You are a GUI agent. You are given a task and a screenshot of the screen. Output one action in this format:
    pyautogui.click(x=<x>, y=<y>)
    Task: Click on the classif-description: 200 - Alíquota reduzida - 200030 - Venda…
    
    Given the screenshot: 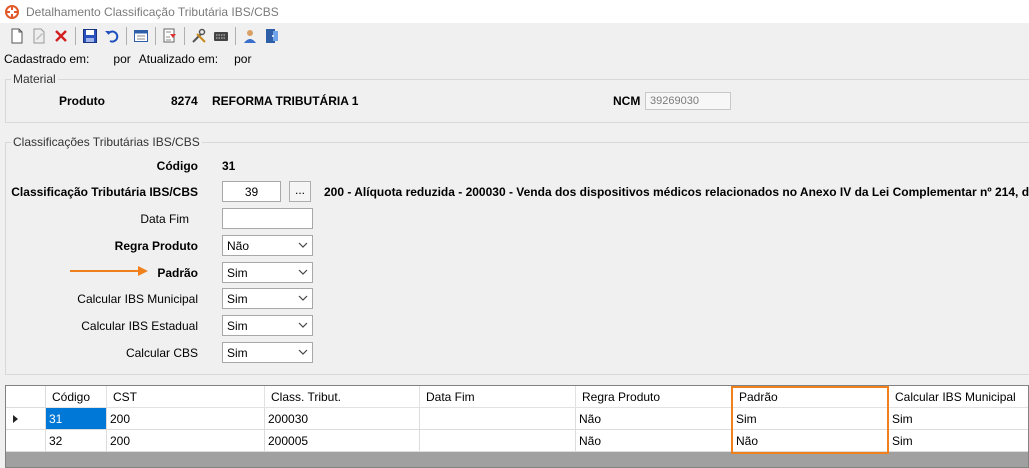 What is the action you would take?
    pyautogui.click(x=676, y=192)
    